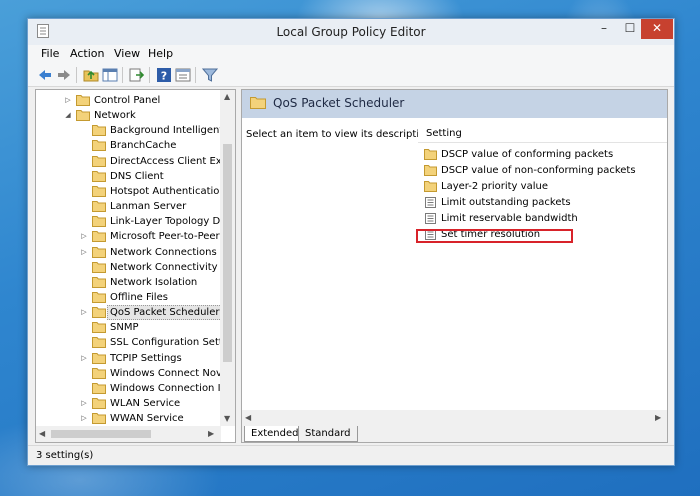  I want to click on tree-item: BranchCache, so click(128, 145).